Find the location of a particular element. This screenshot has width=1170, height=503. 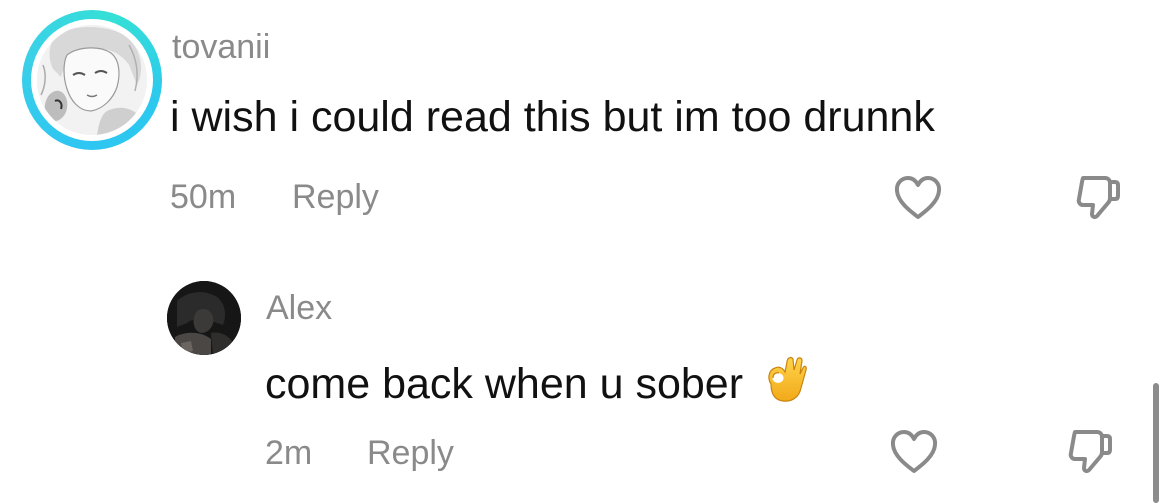

ok-hand-emoji is located at coordinates (784, 383).